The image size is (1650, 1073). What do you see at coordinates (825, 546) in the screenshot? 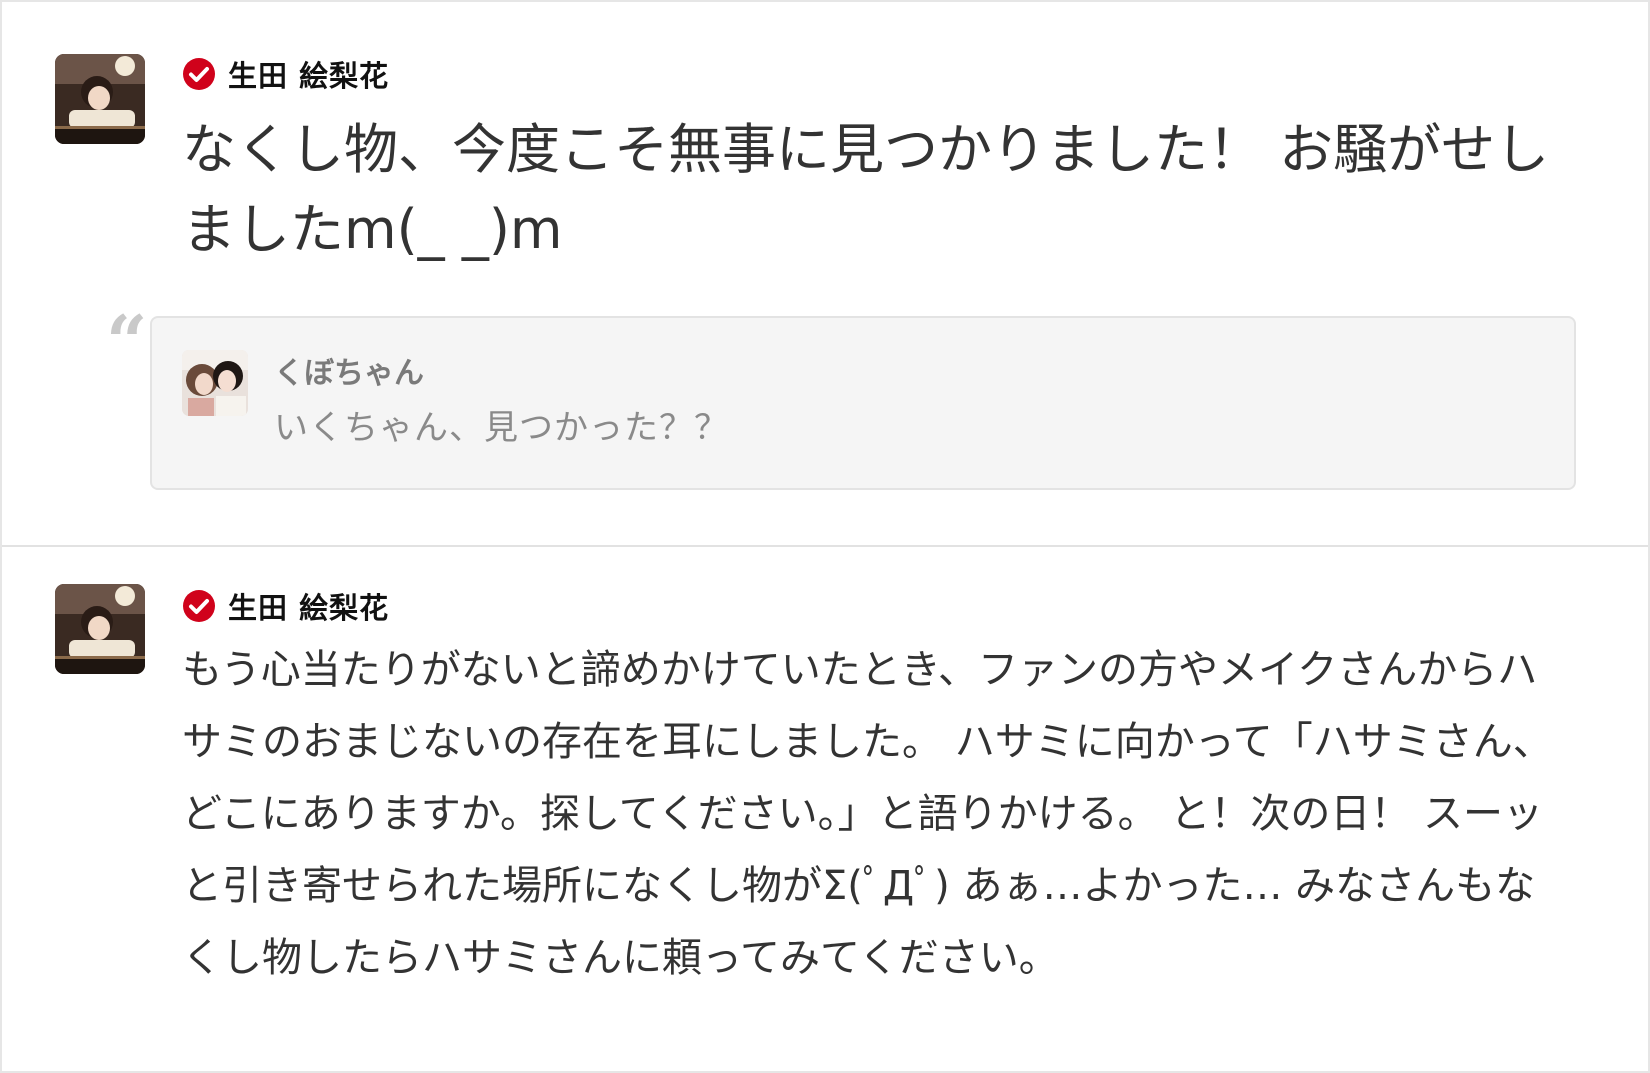
I see `post-divider` at bounding box center [825, 546].